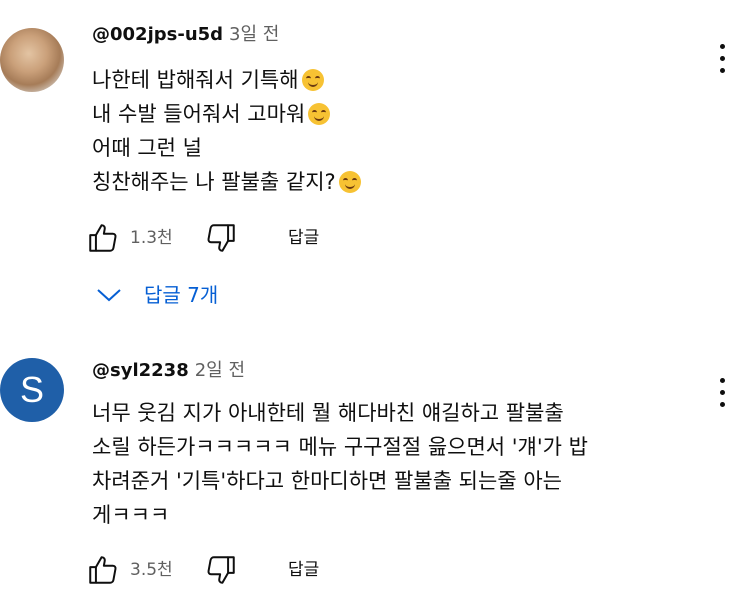  I want to click on like-count: 1.3천, so click(151, 238).